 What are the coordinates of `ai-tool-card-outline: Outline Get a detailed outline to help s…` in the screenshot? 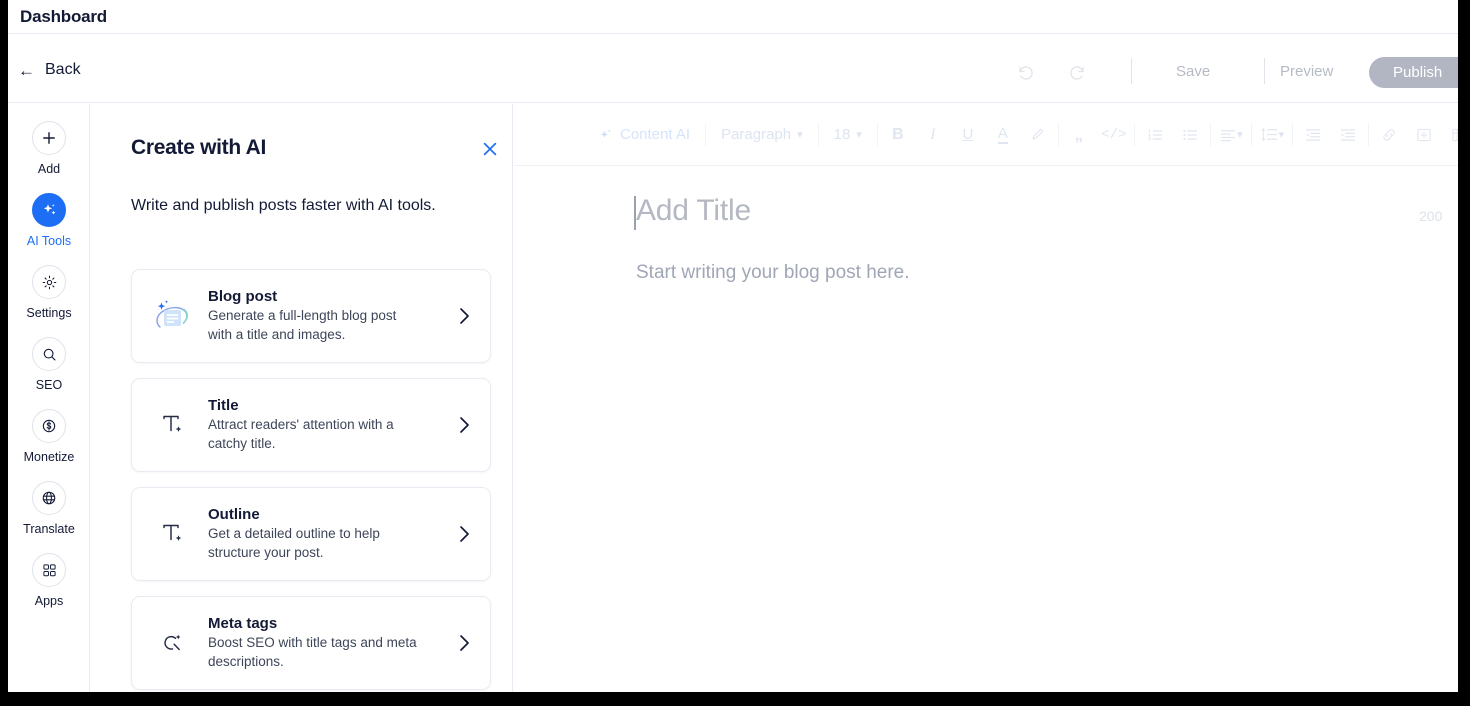 It's located at (311, 534).